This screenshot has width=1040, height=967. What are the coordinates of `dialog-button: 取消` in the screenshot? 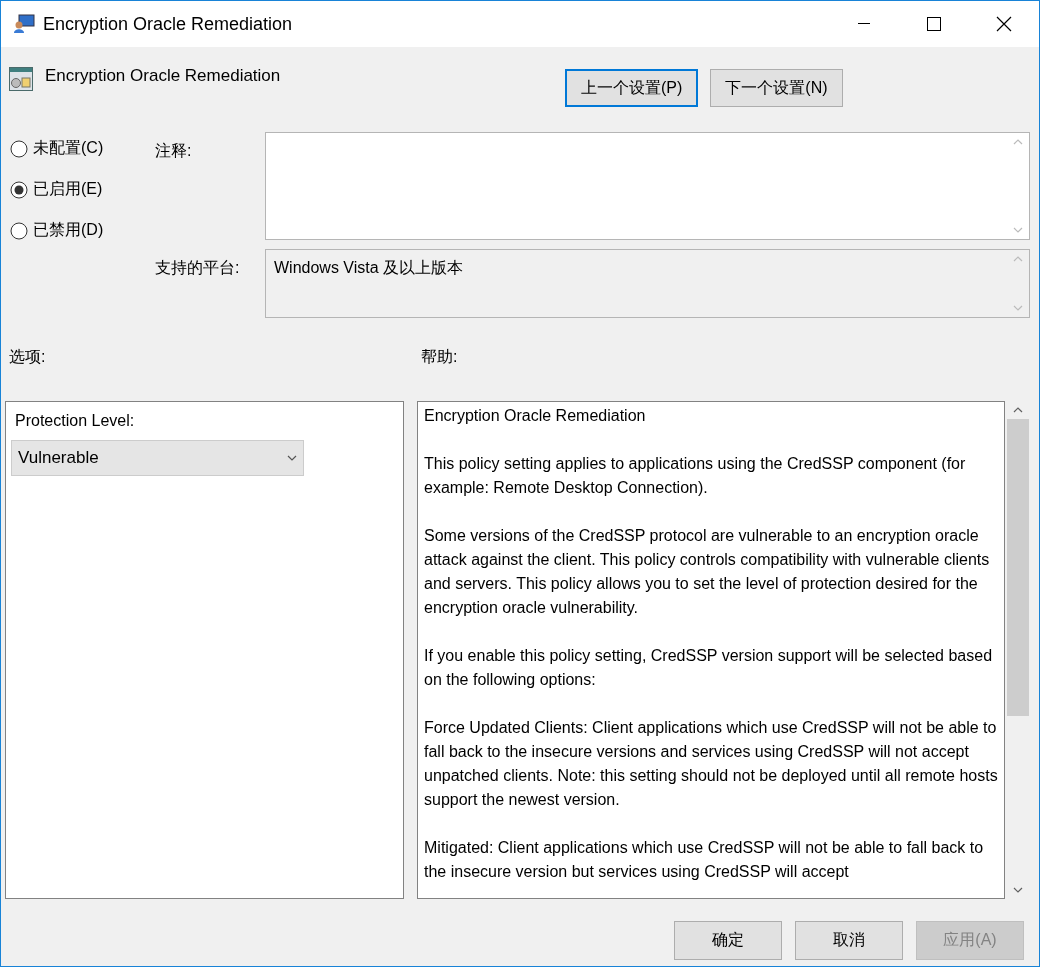 It's located at (849, 940).